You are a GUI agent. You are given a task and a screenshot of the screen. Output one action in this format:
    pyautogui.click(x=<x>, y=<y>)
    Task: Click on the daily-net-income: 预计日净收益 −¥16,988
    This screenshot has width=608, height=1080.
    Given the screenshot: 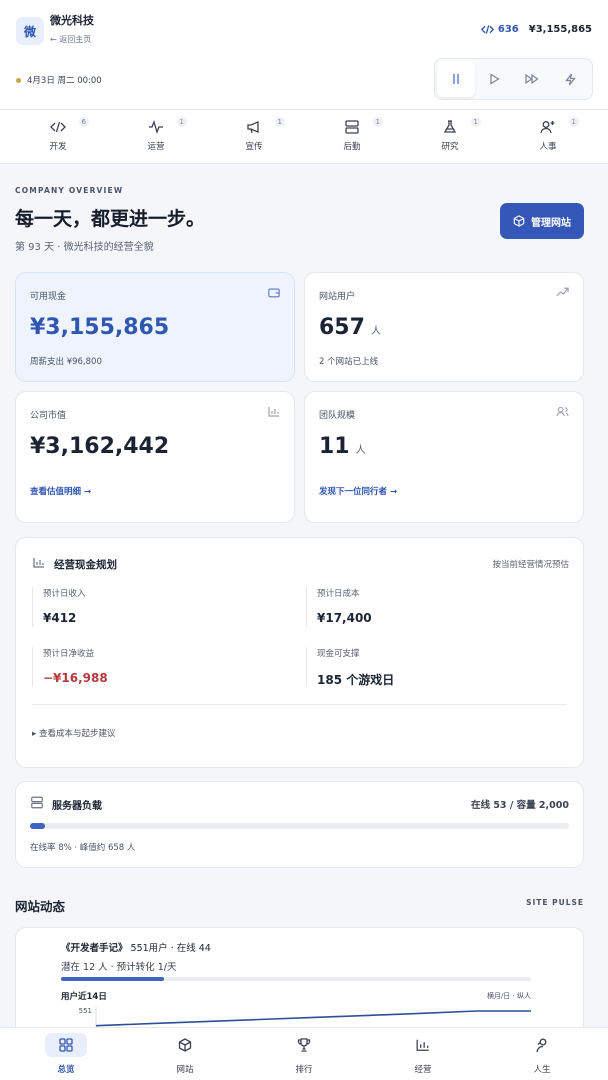 What is the action you would take?
    pyautogui.click(x=167, y=667)
    